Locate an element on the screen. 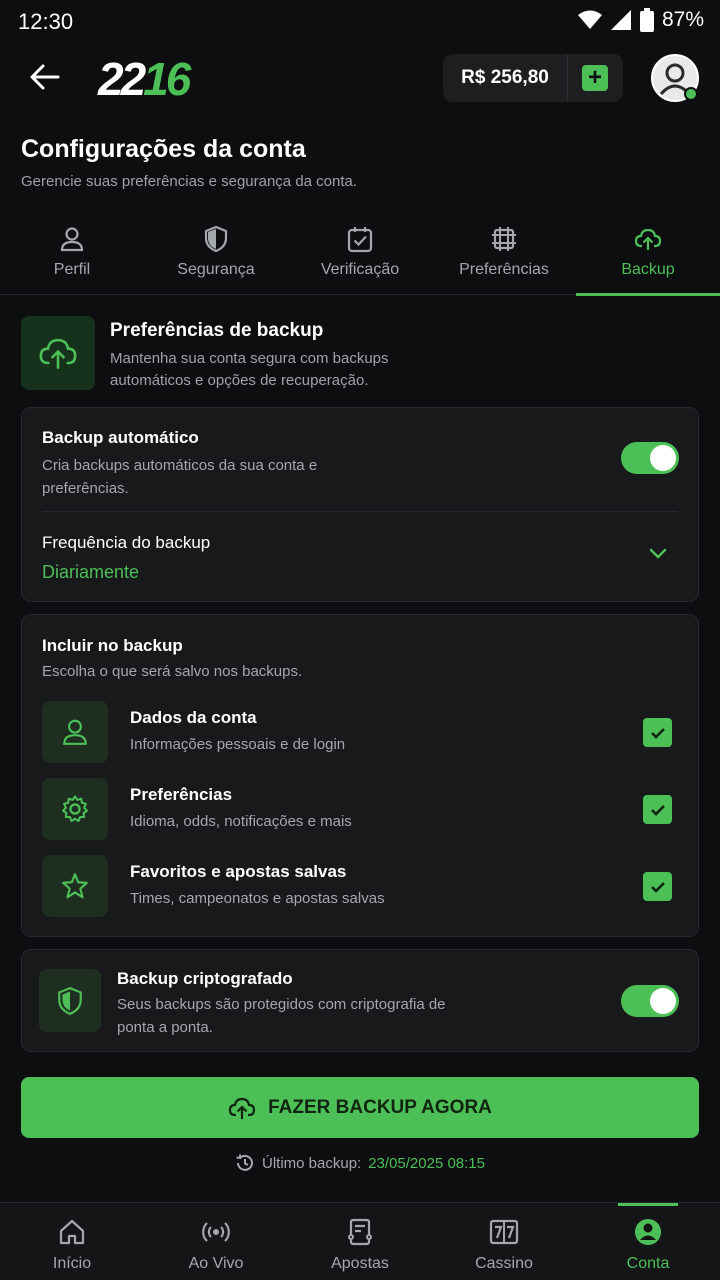  battery-percent: 87% is located at coordinates (682, 19).